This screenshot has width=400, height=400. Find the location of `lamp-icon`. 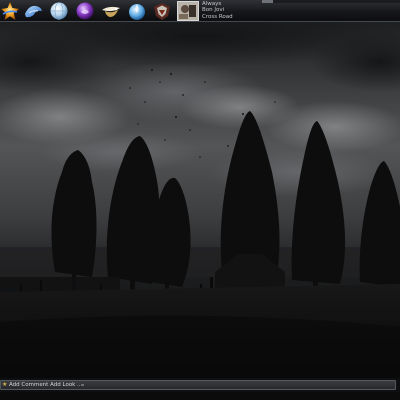

lamp-icon is located at coordinates (111, 11).